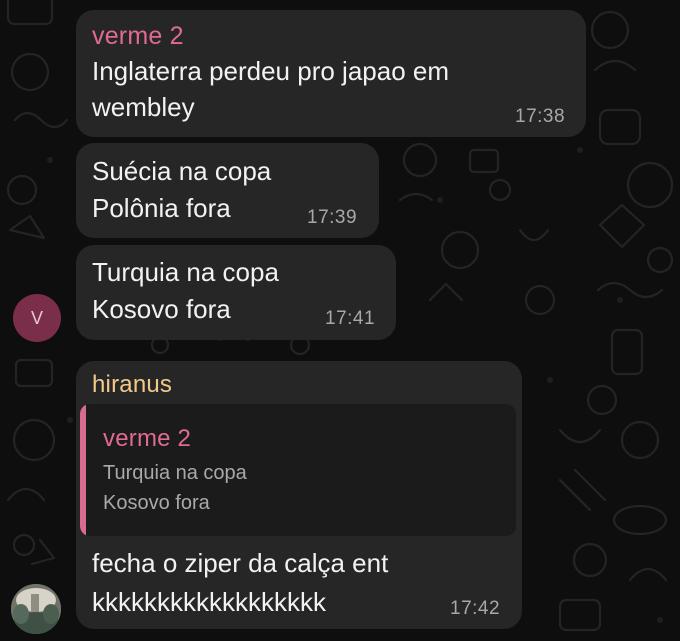 The image size is (680, 641). Describe the element at coordinates (475, 608) in the screenshot. I see `message-timestamp: 17:42` at that location.